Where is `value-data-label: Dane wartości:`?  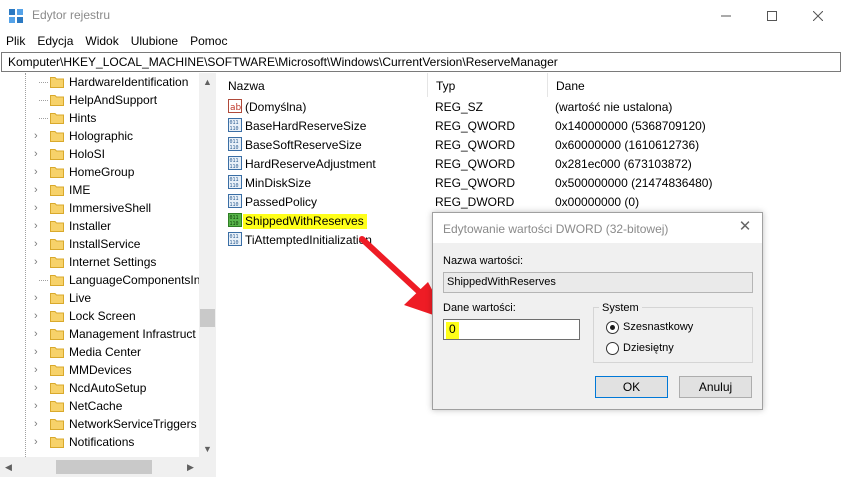
value-data-label: Dane wartości: is located at coordinates (479, 308).